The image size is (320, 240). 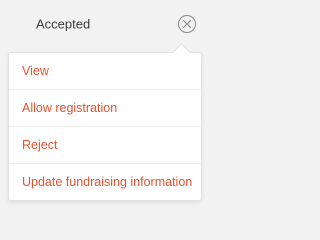 I want to click on close-button, so click(x=187, y=24).